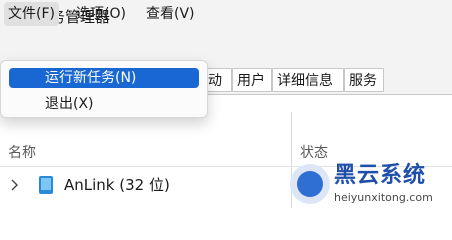 The image size is (452, 240). What do you see at coordinates (314, 152) in the screenshot?
I see `column-header-status: 状态` at bounding box center [314, 152].